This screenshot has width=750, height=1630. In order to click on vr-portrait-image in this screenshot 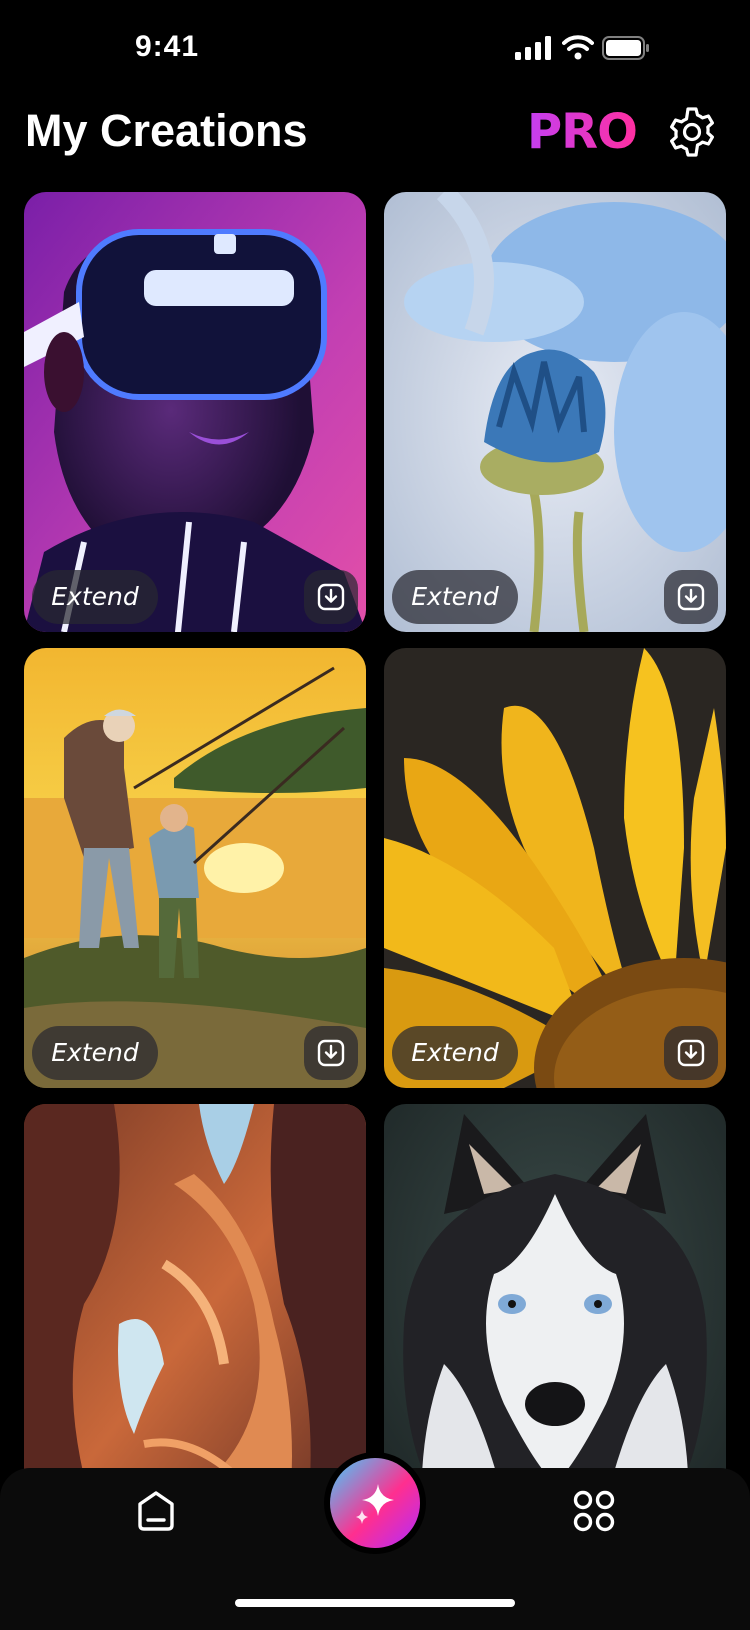, I will do `click(195, 412)`.